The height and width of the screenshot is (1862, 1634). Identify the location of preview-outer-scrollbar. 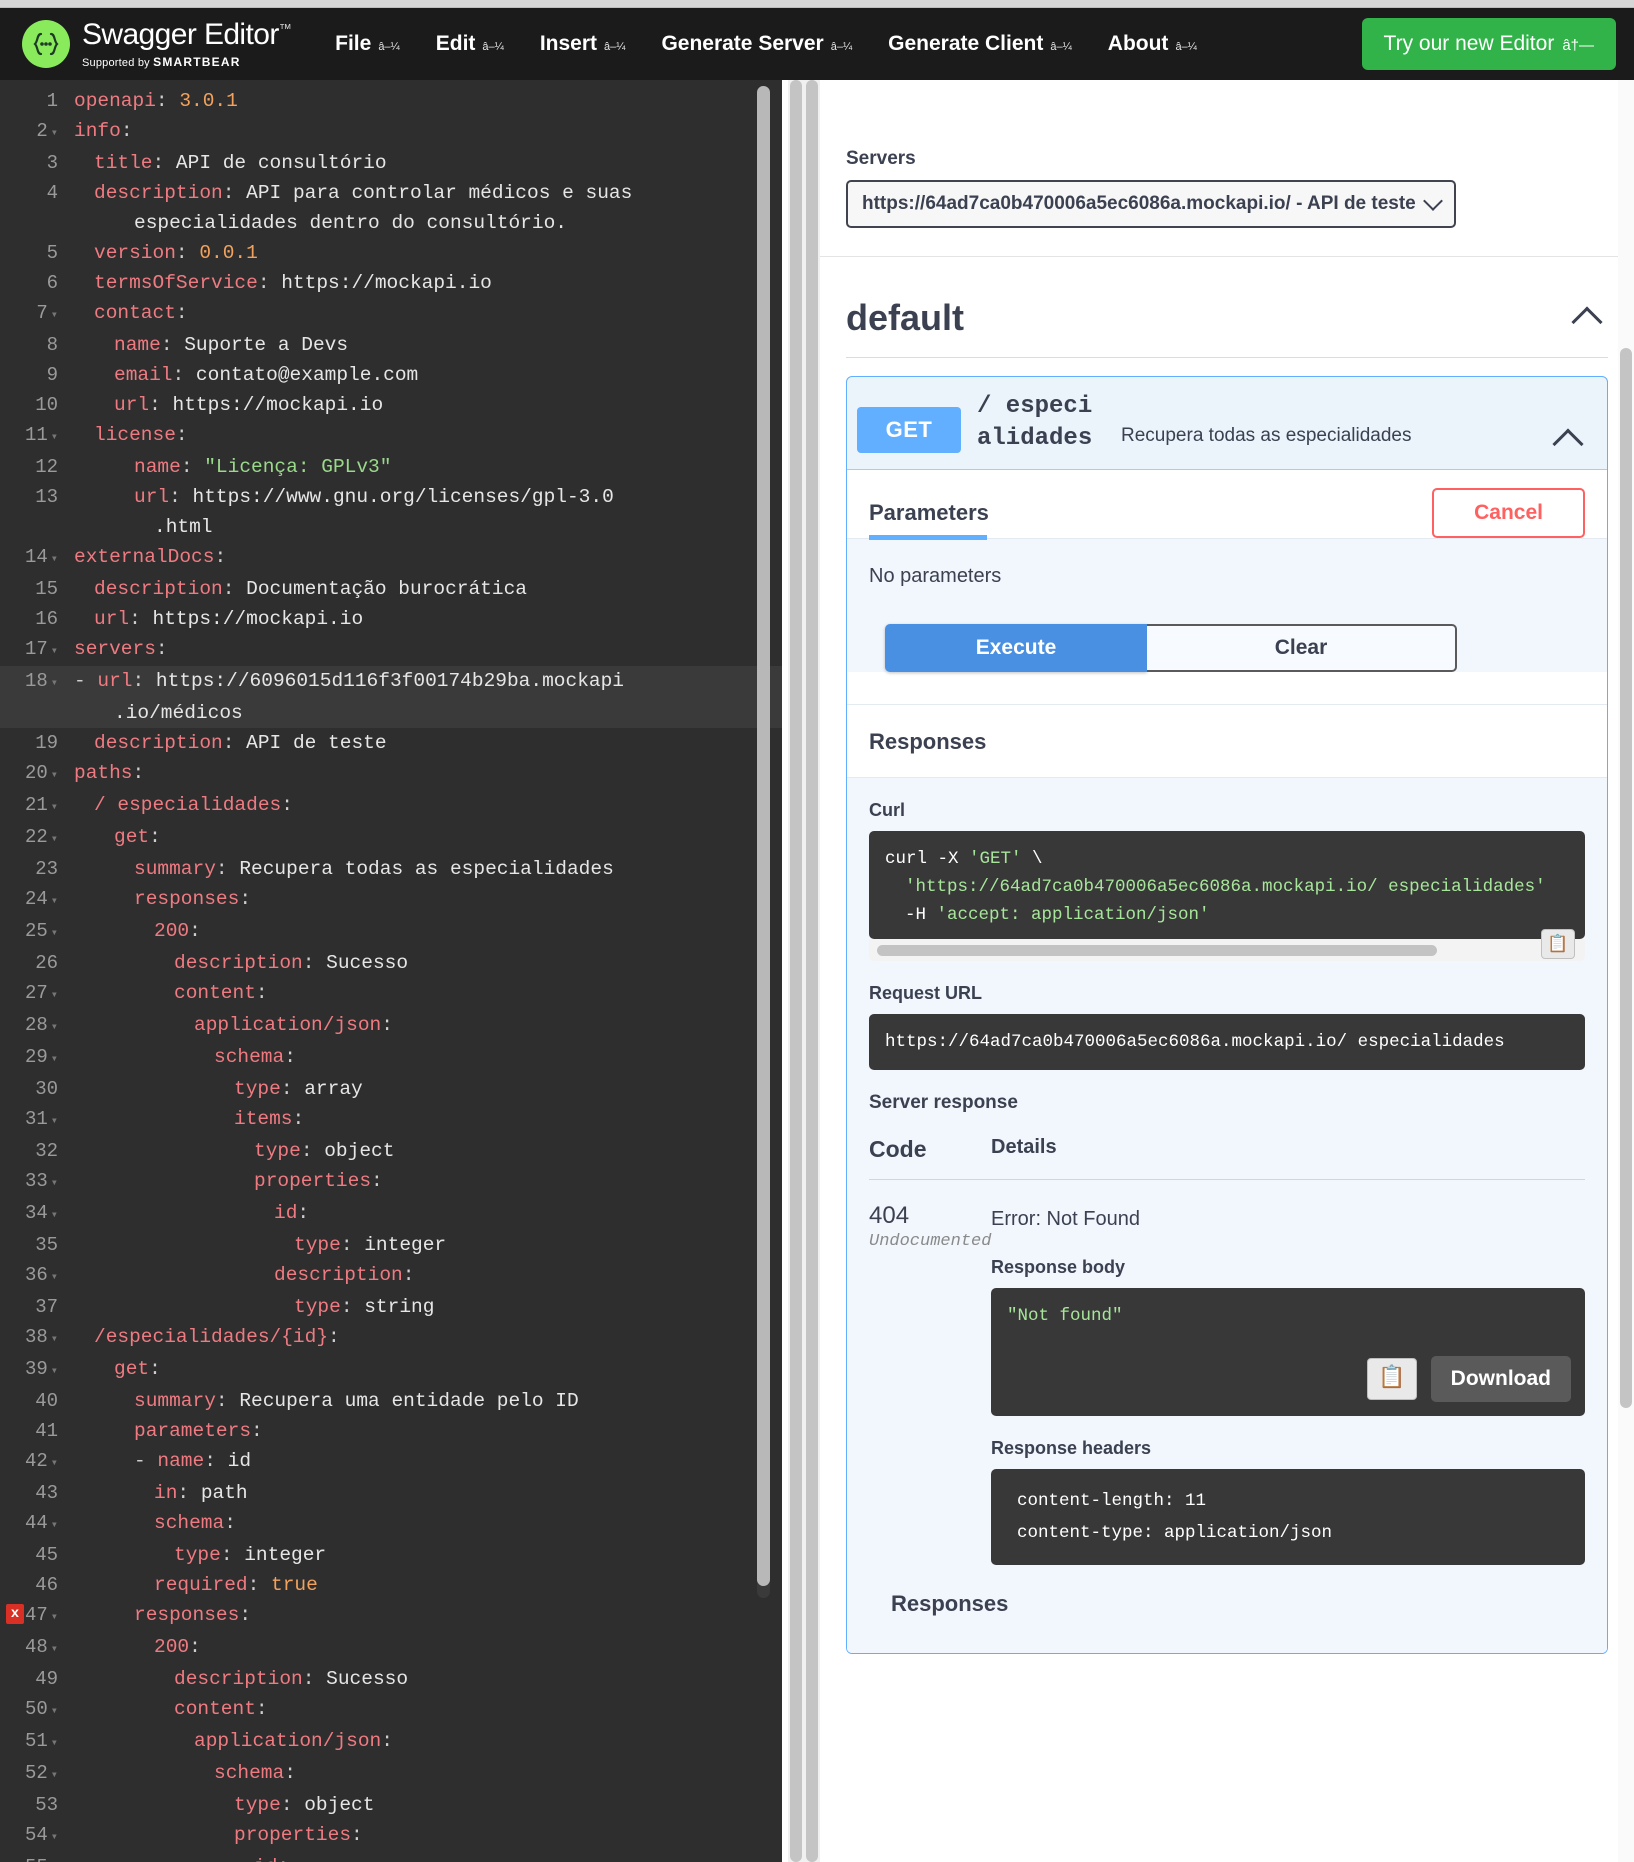
(812, 971).